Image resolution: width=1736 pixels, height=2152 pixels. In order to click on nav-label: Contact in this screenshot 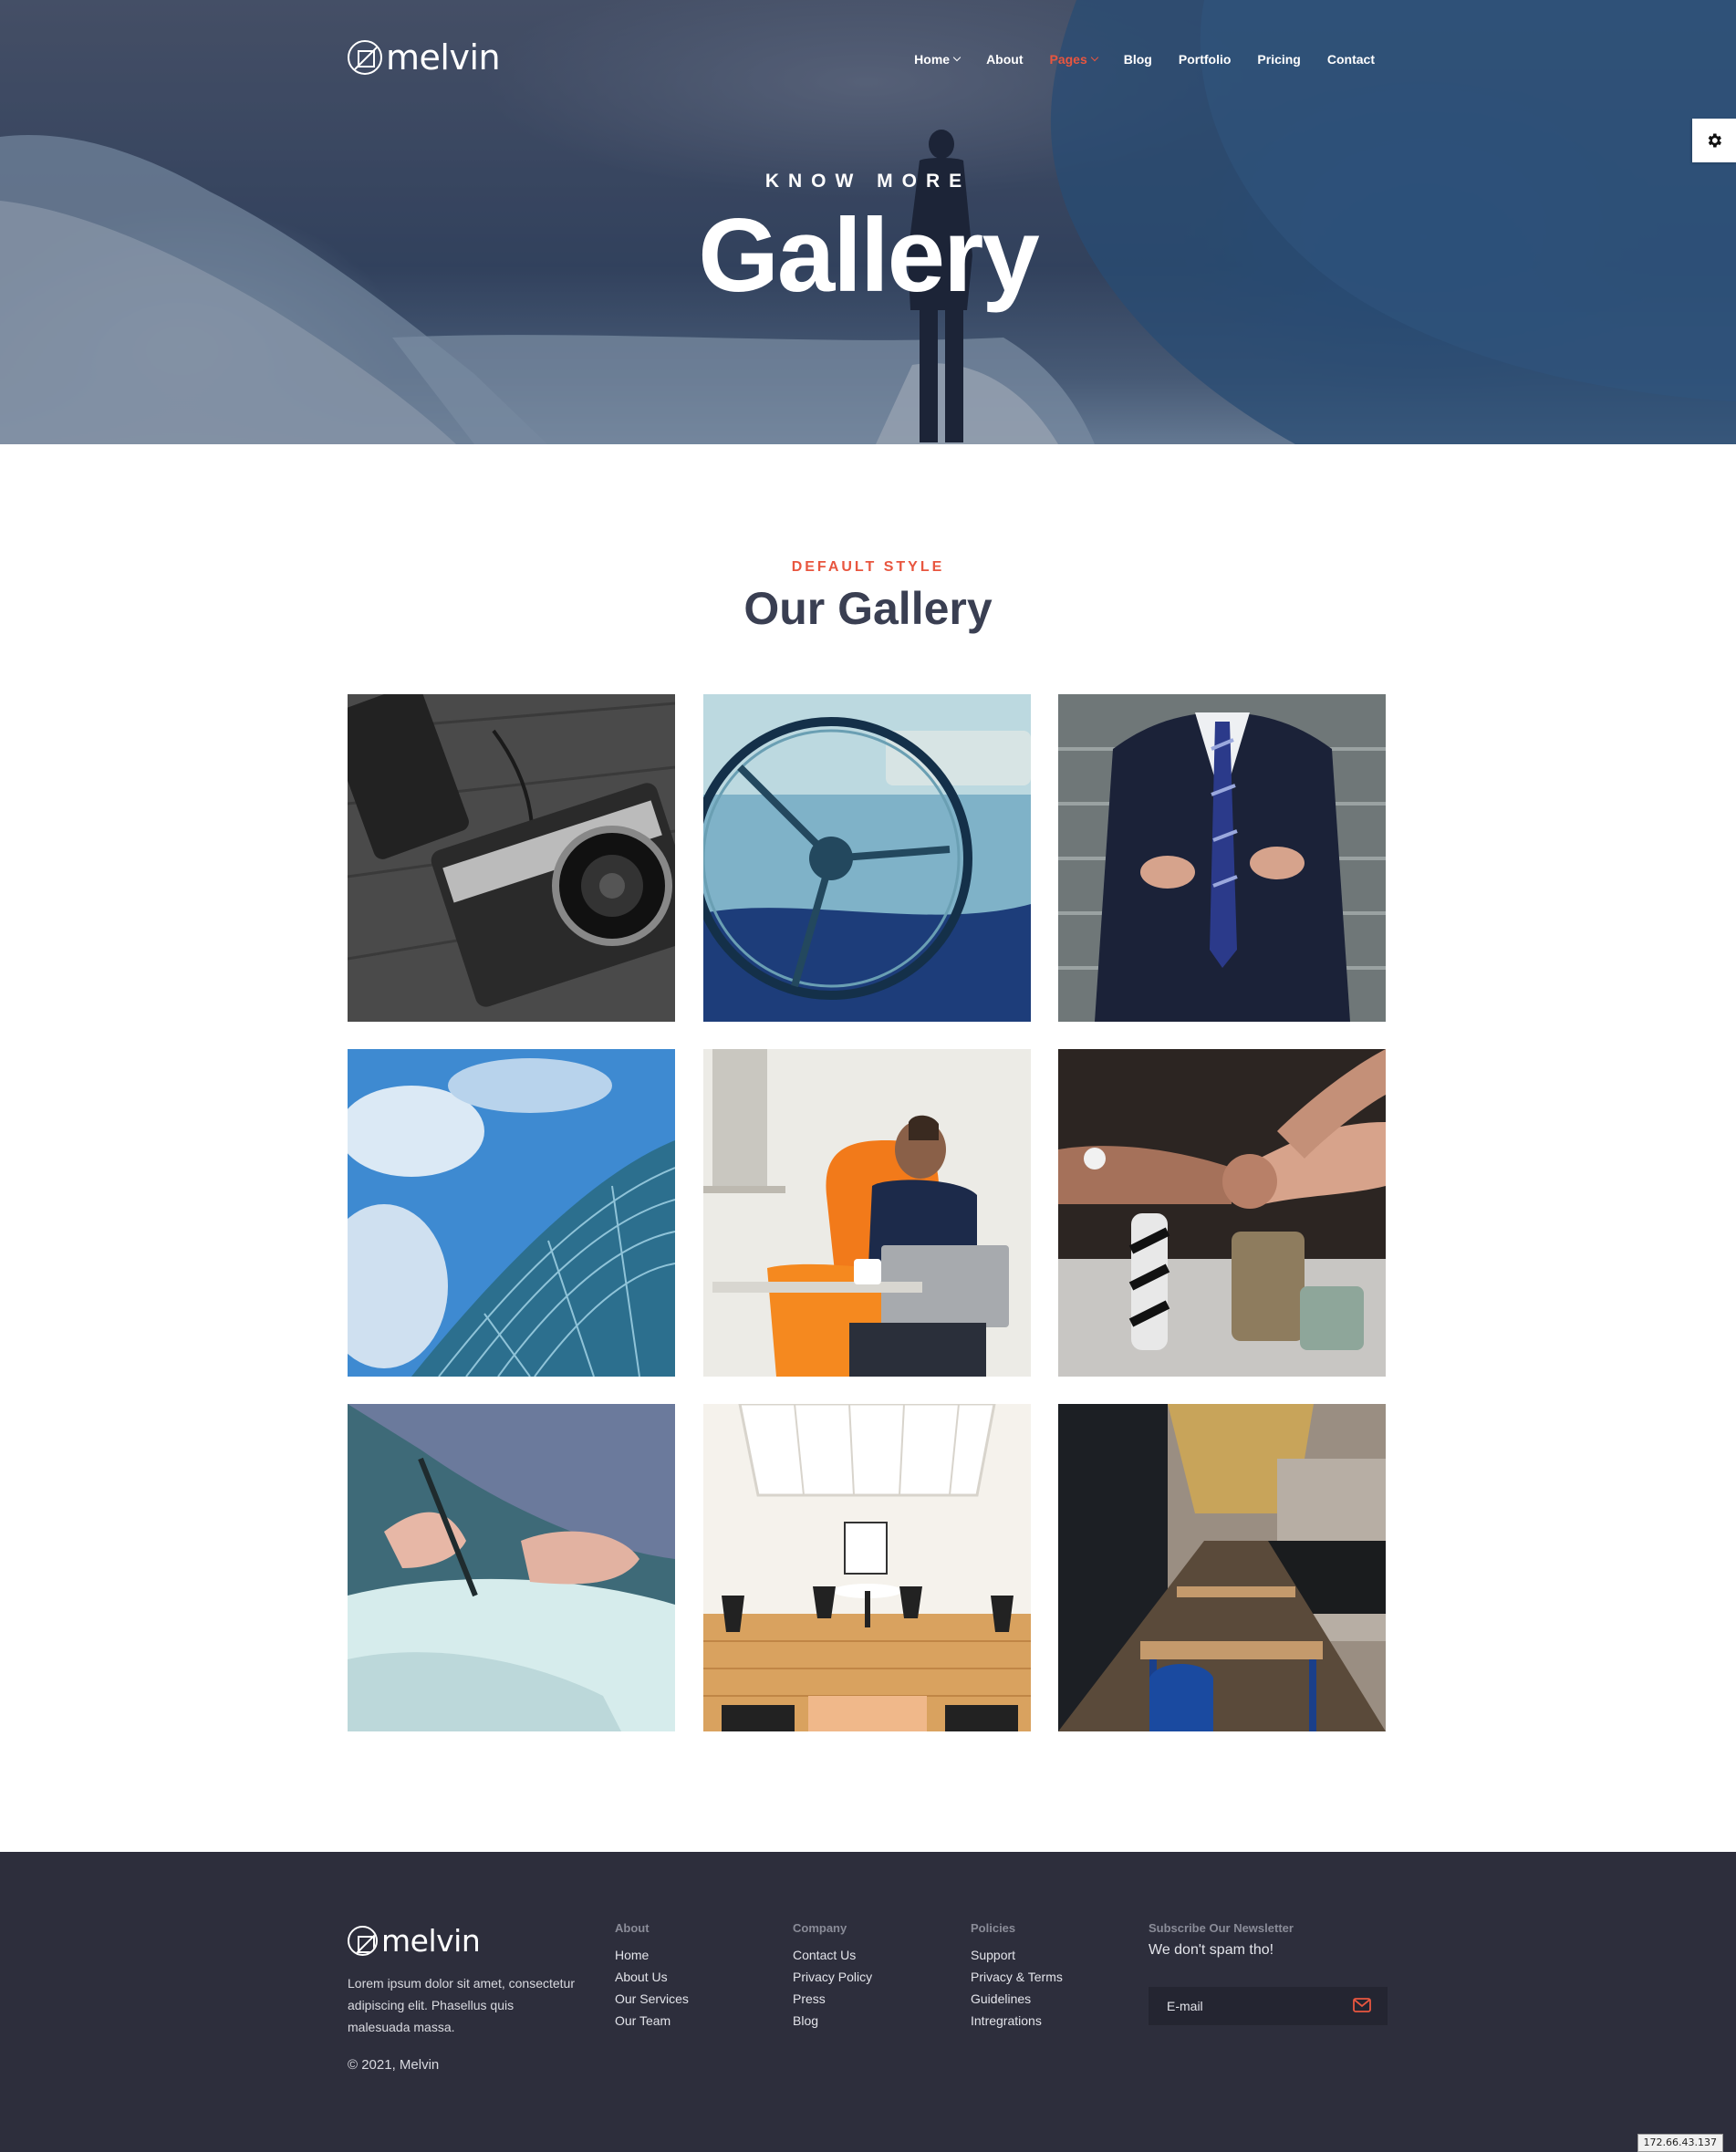, I will do `click(1350, 59)`.